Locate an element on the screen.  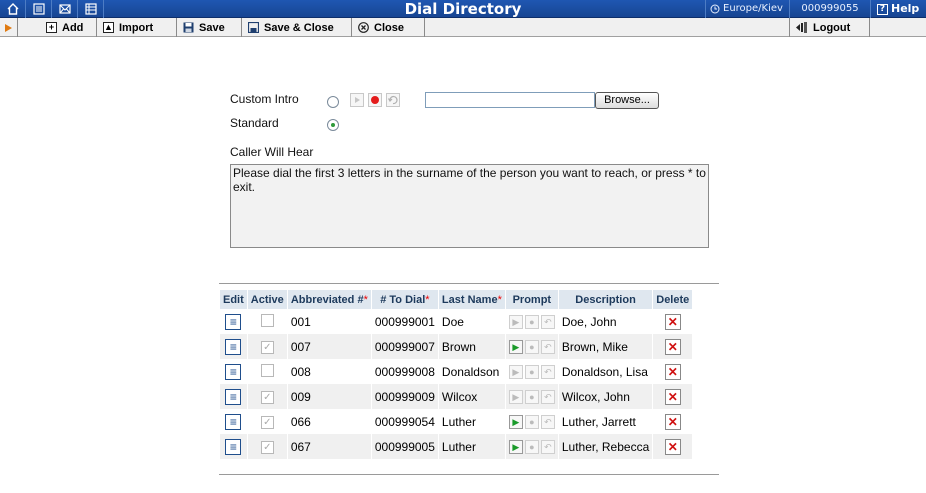
description-cell: Luther, Jarrett is located at coordinates (598, 421).